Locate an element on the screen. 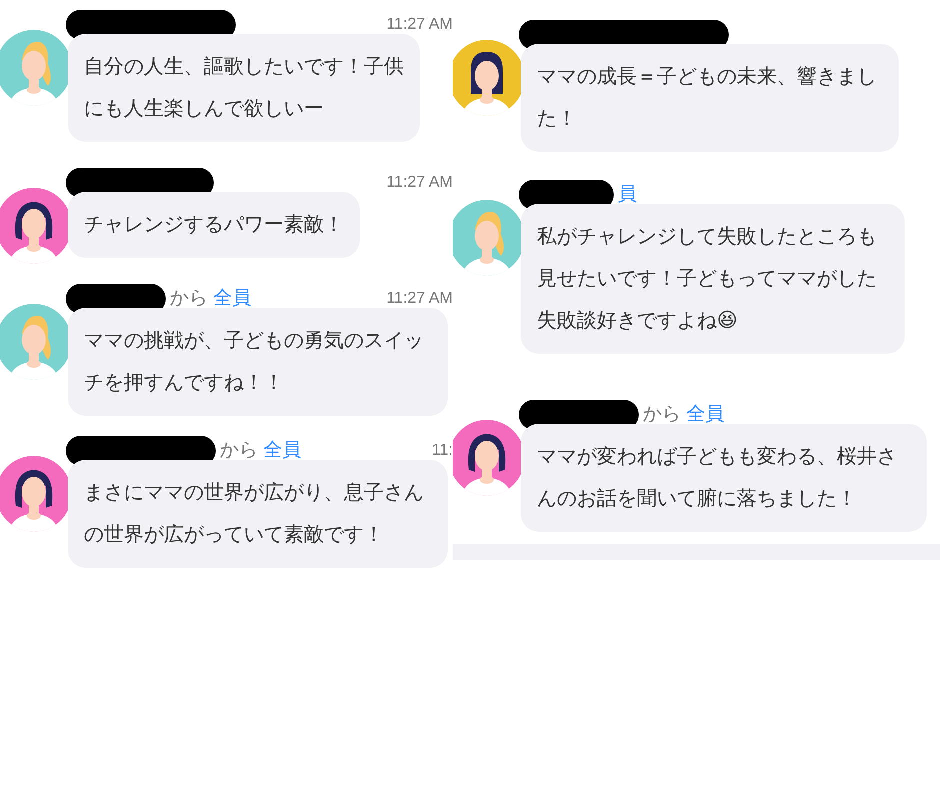 The width and height of the screenshot is (940, 788). message-bubble: ママが変われば子どもも変わる、桜井さんのお話を聞いて腑に落ちました！ is located at coordinates (724, 478).